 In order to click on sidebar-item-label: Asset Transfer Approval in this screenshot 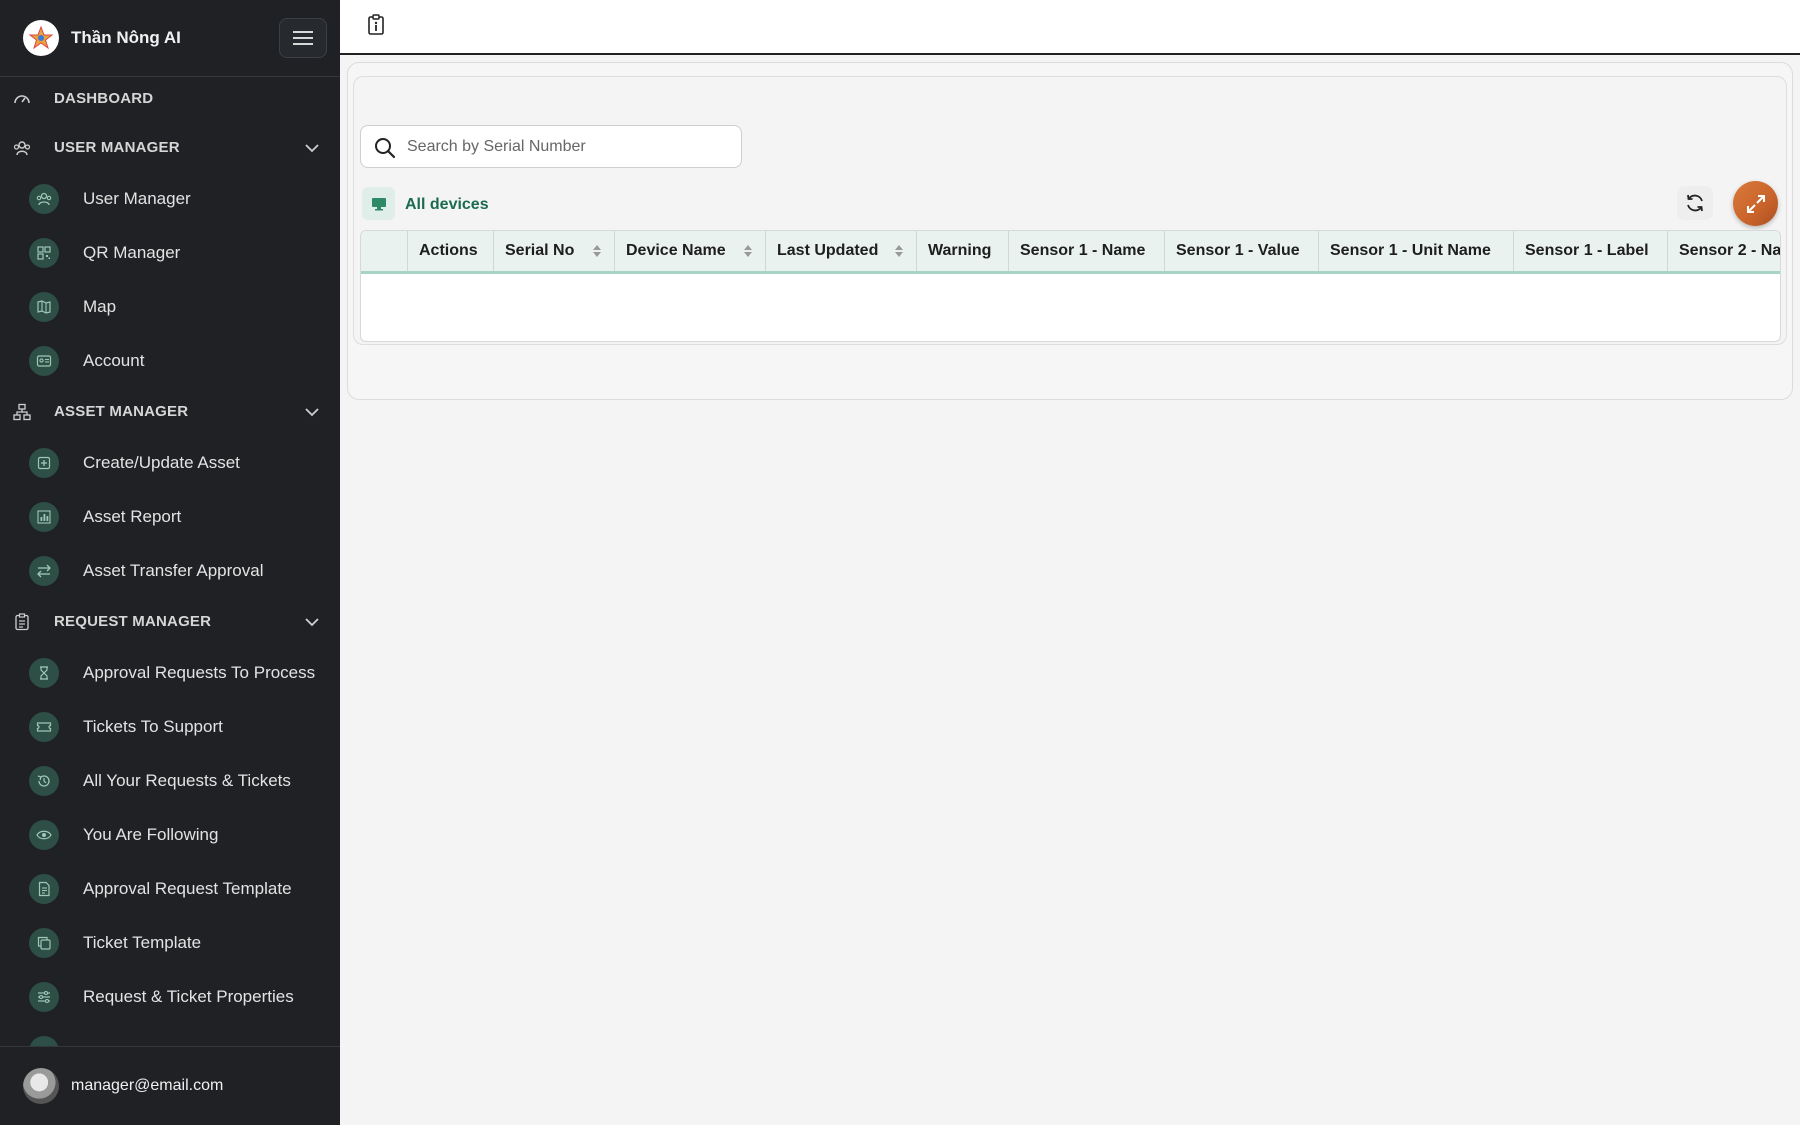, I will do `click(173, 570)`.